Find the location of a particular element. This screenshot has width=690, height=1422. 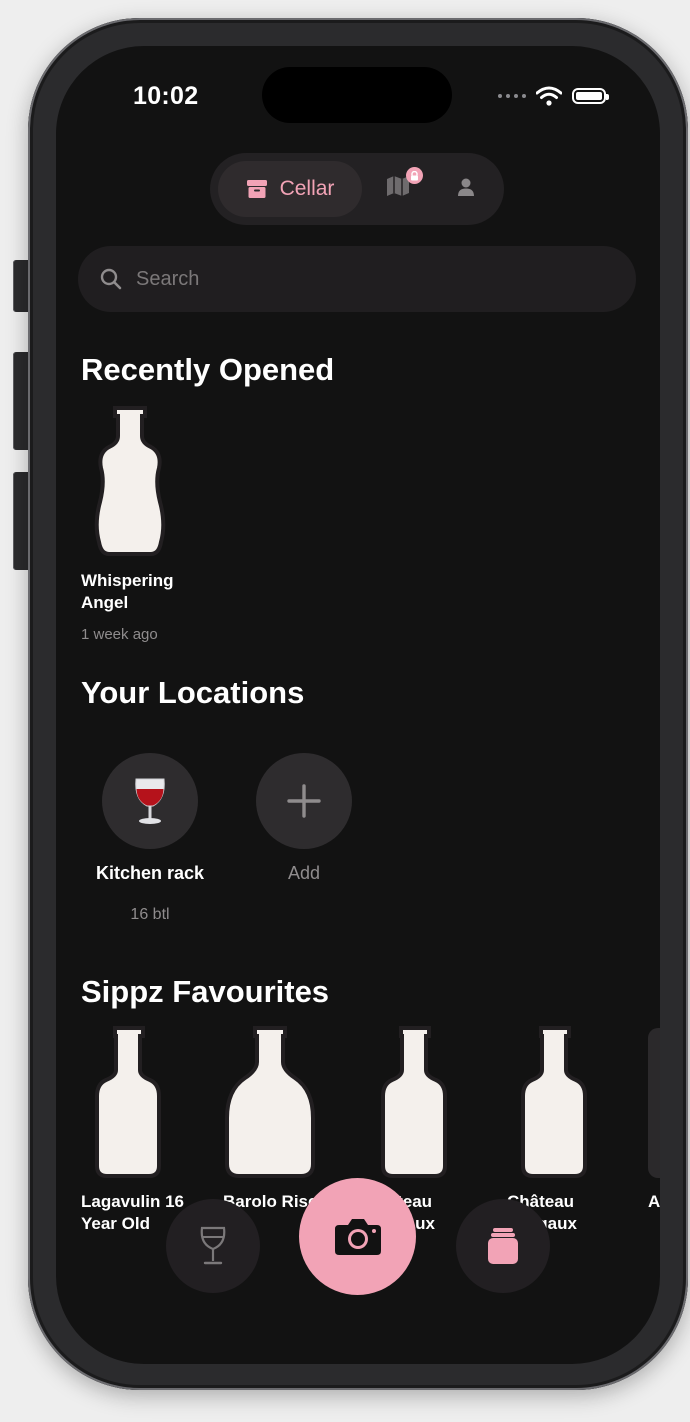

jar-icon is located at coordinates (503, 1246).